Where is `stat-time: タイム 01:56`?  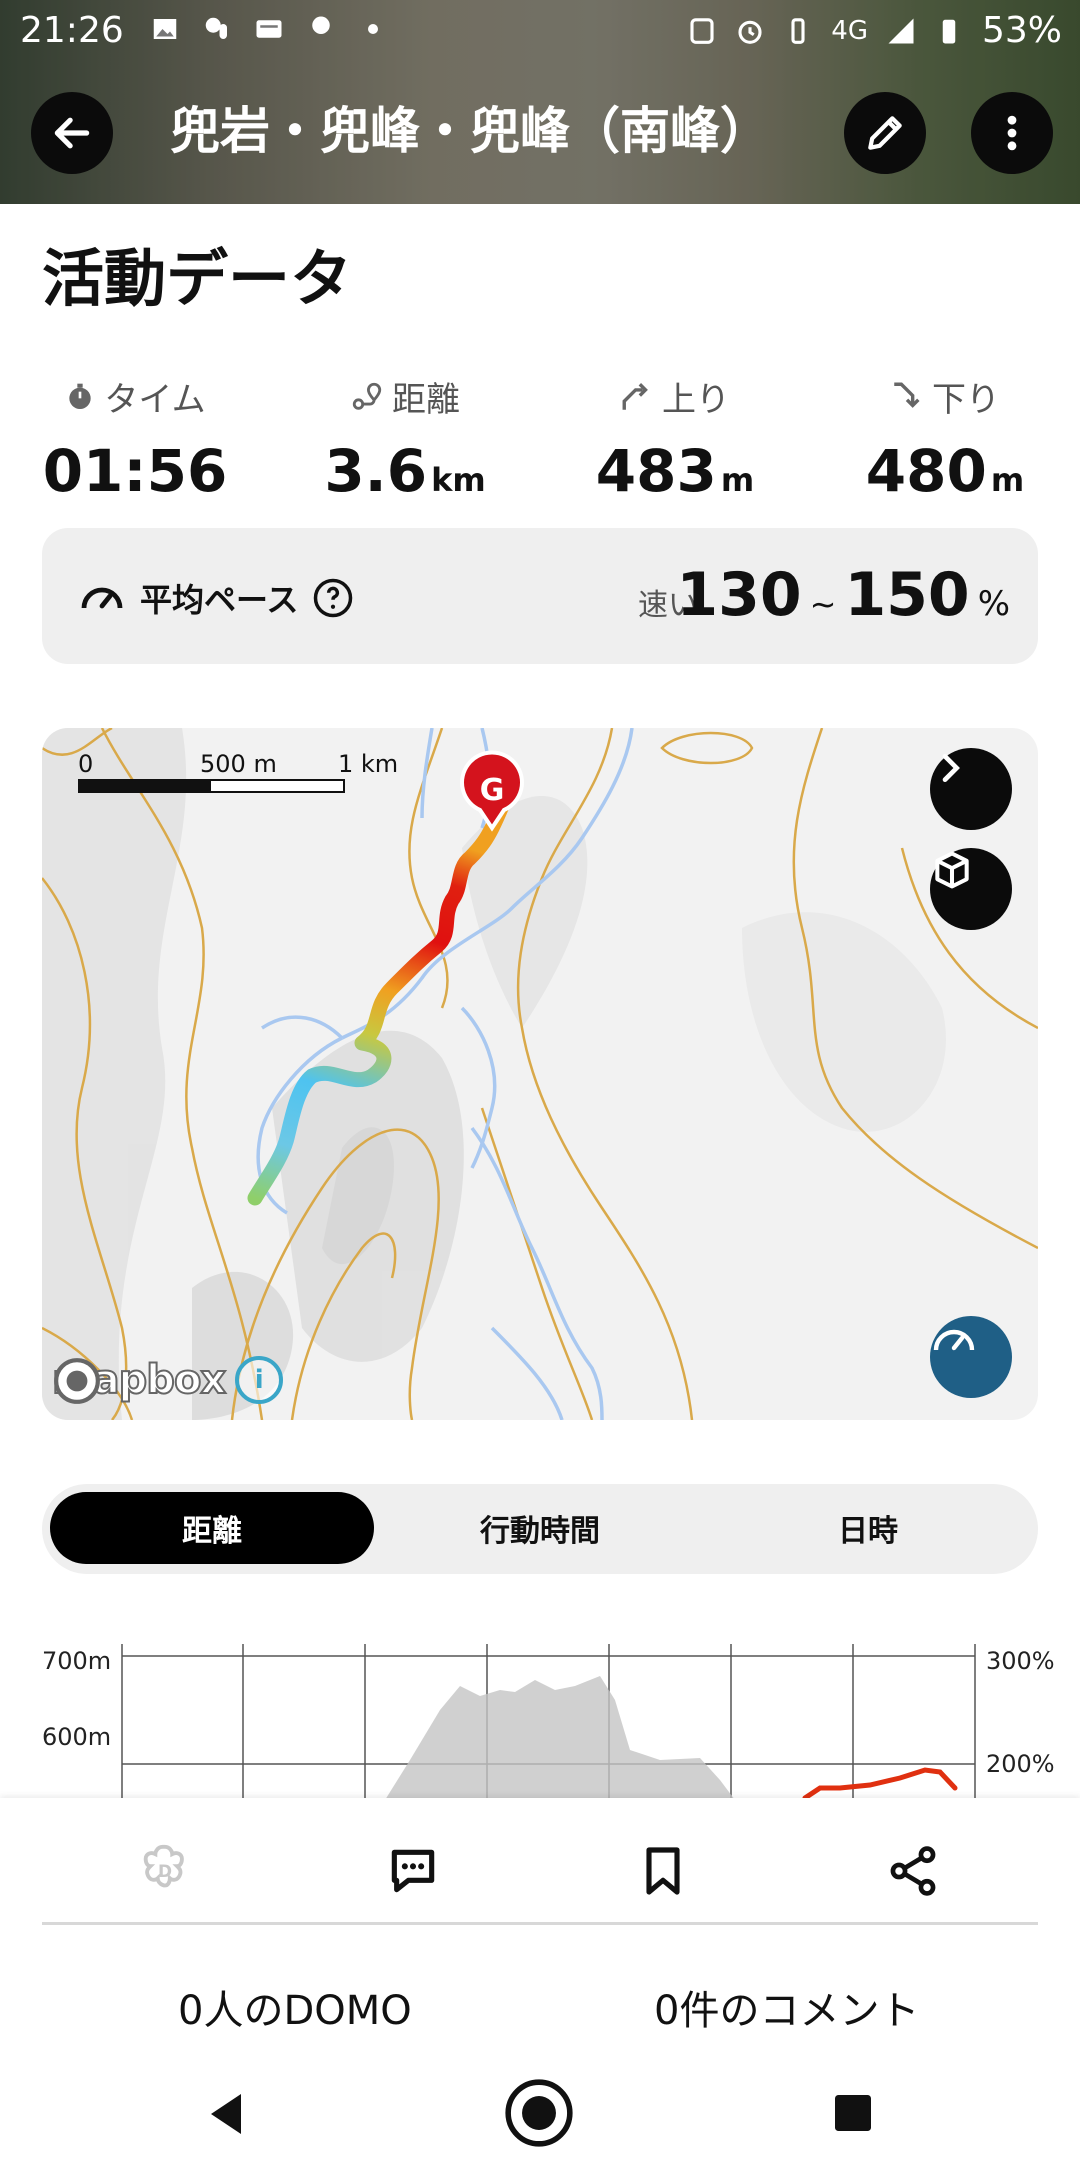 stat-time: タイム 01:56 is located at coordinates (135, 438).